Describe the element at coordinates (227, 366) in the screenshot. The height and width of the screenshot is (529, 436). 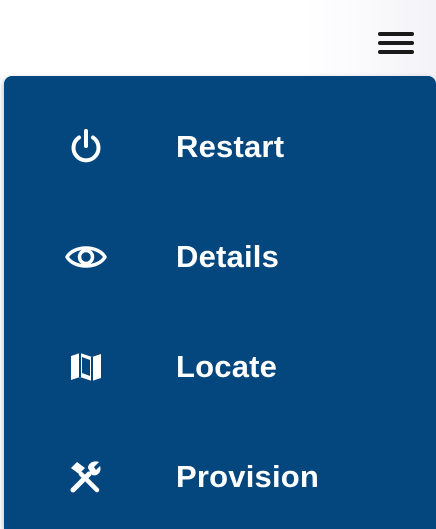
I see `menu-item-label: Locate` at that location.